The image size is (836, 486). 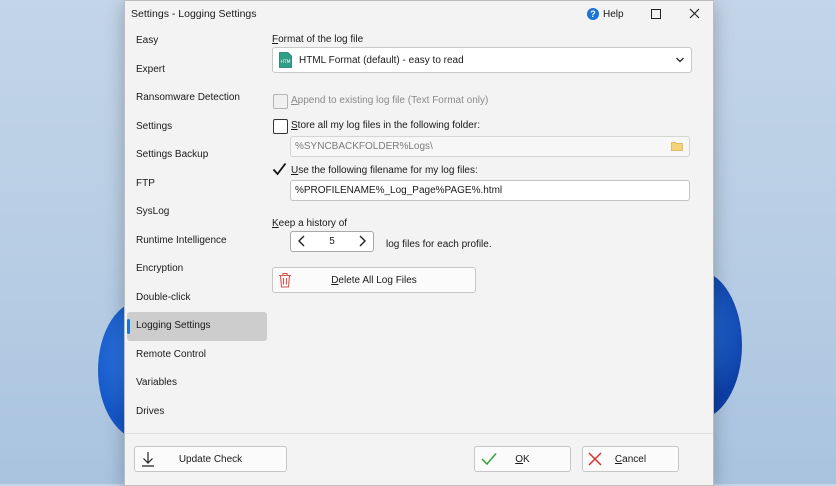 What do you see at coordinates (171, 354) in the screenshot?
I see `sidebar-item-label: Remote Control` at bounding box center [171, 354].